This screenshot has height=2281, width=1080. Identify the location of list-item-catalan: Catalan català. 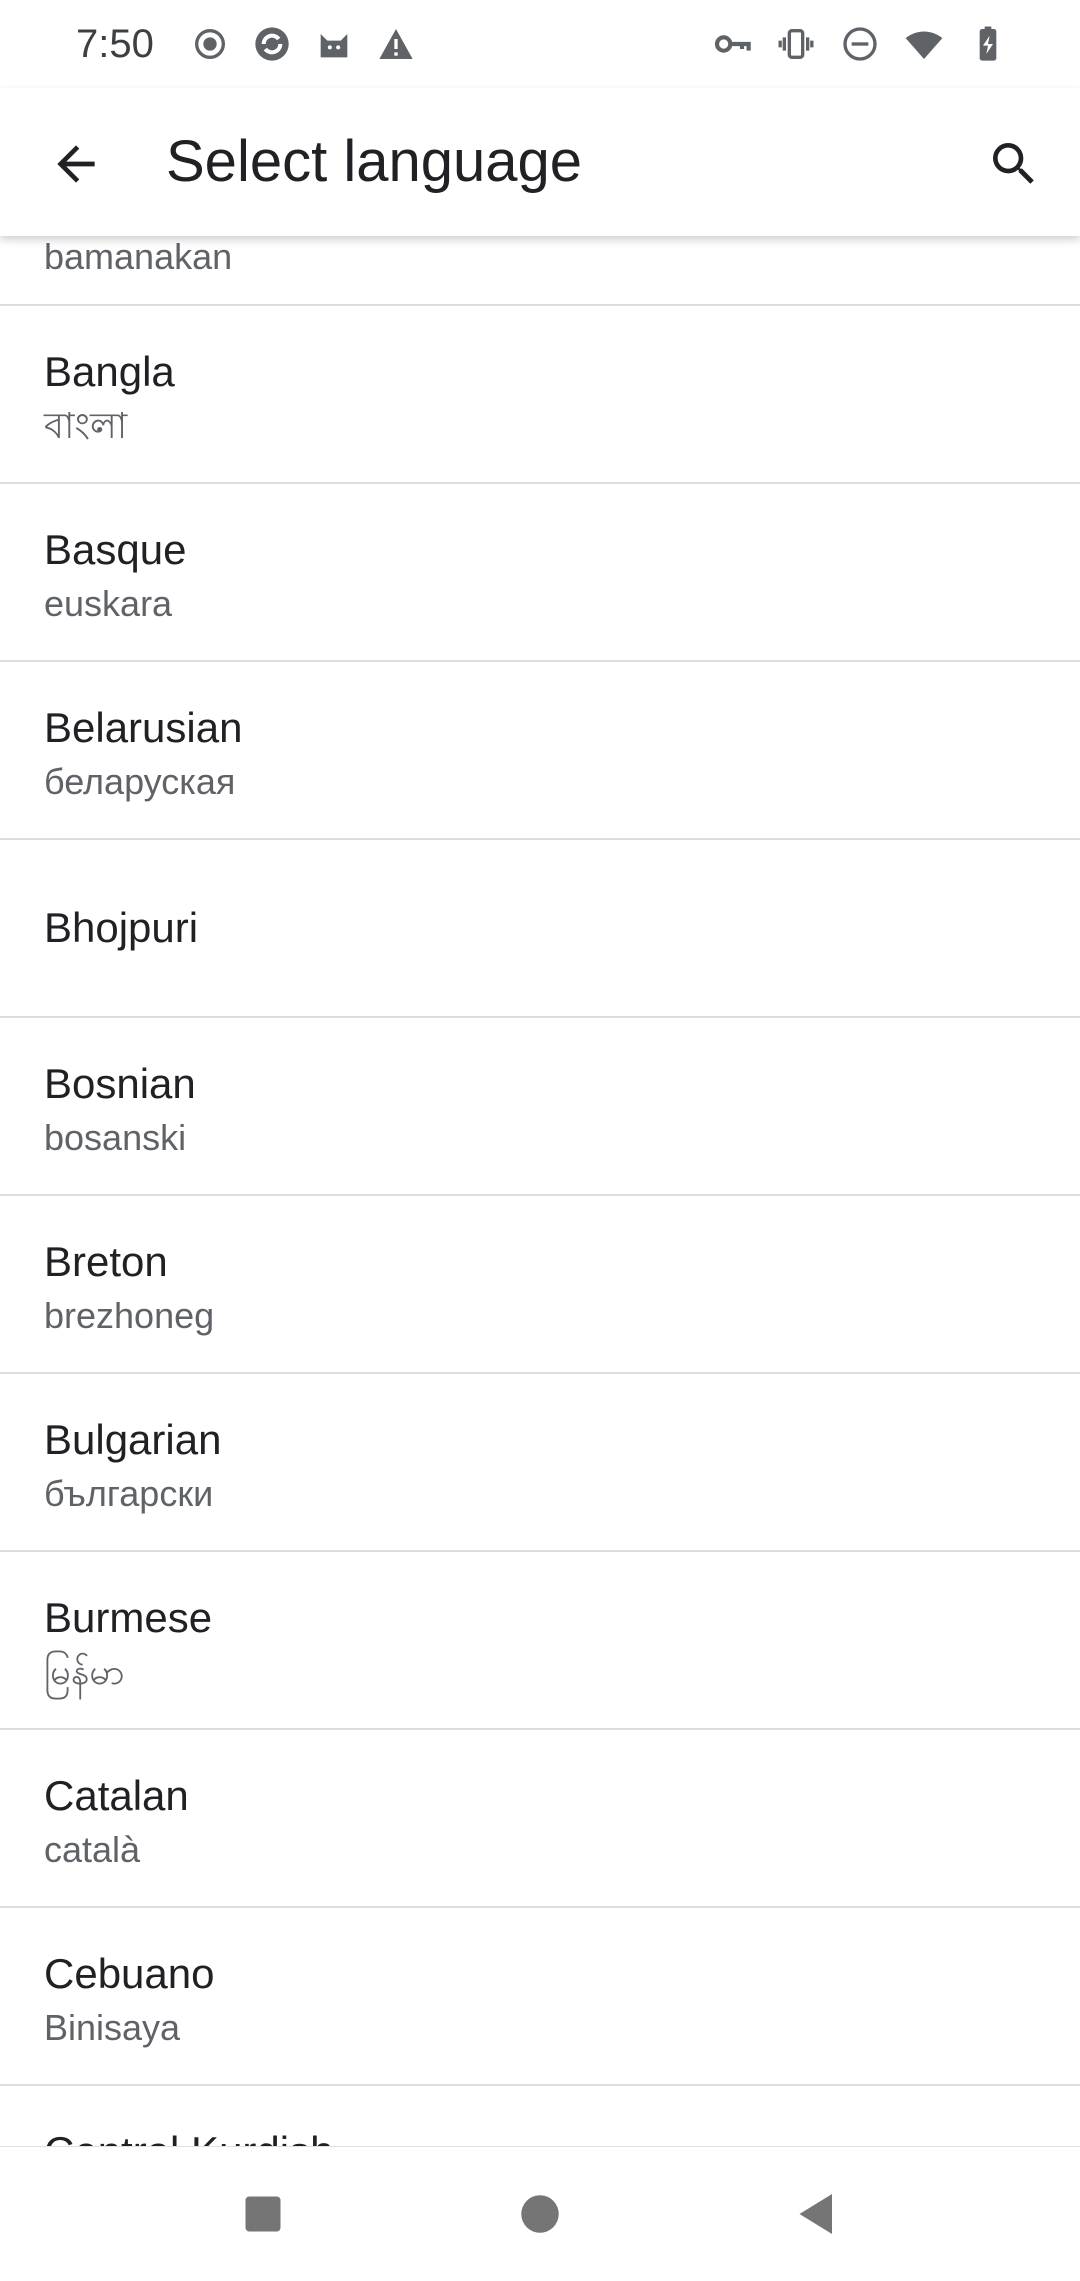
(540, 1819).